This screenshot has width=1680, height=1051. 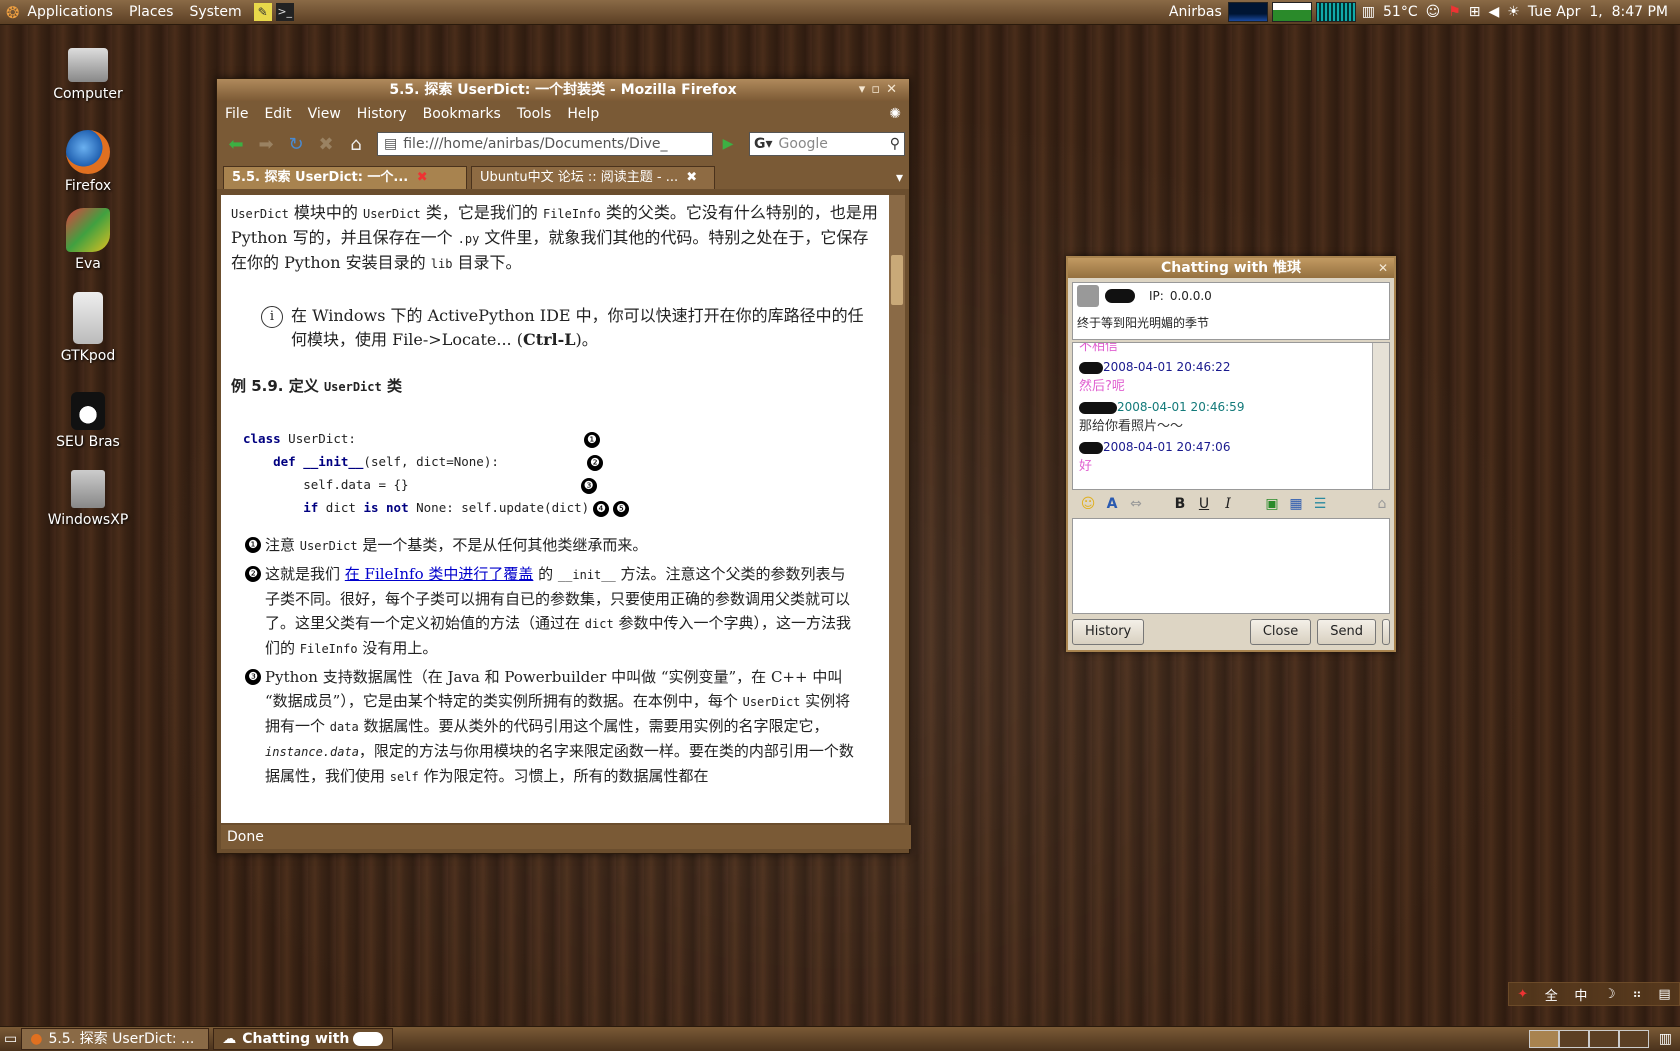 What do you see at coordinates (1247, 12) in the screenshot?
I see `cpu-monitor-graph` at bounding box center [1247, 12].